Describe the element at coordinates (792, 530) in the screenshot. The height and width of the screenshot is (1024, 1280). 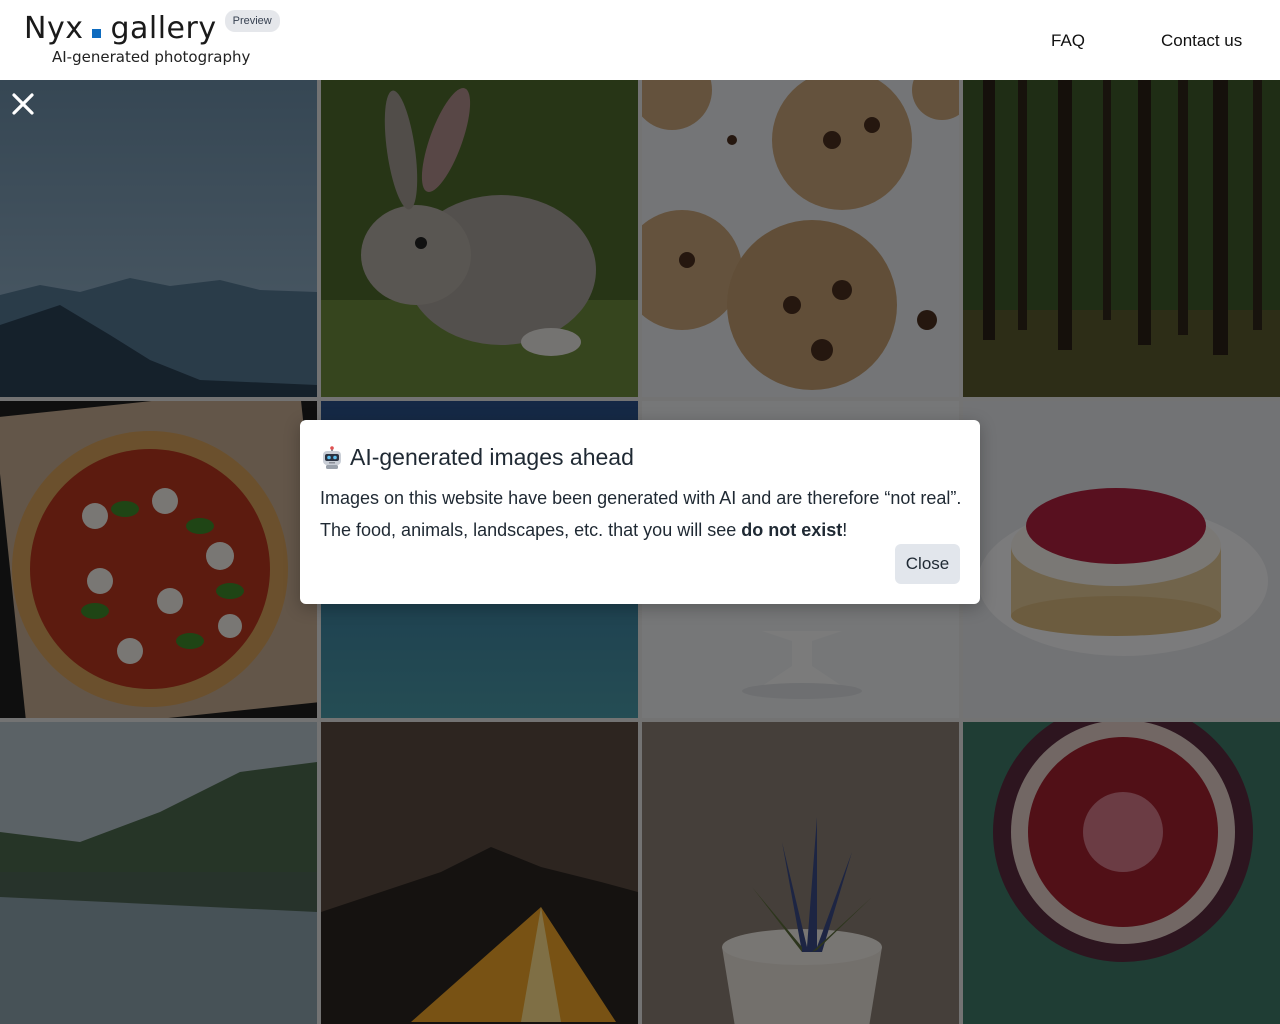
I see `modal-line2-bold: do not exist` at that location.